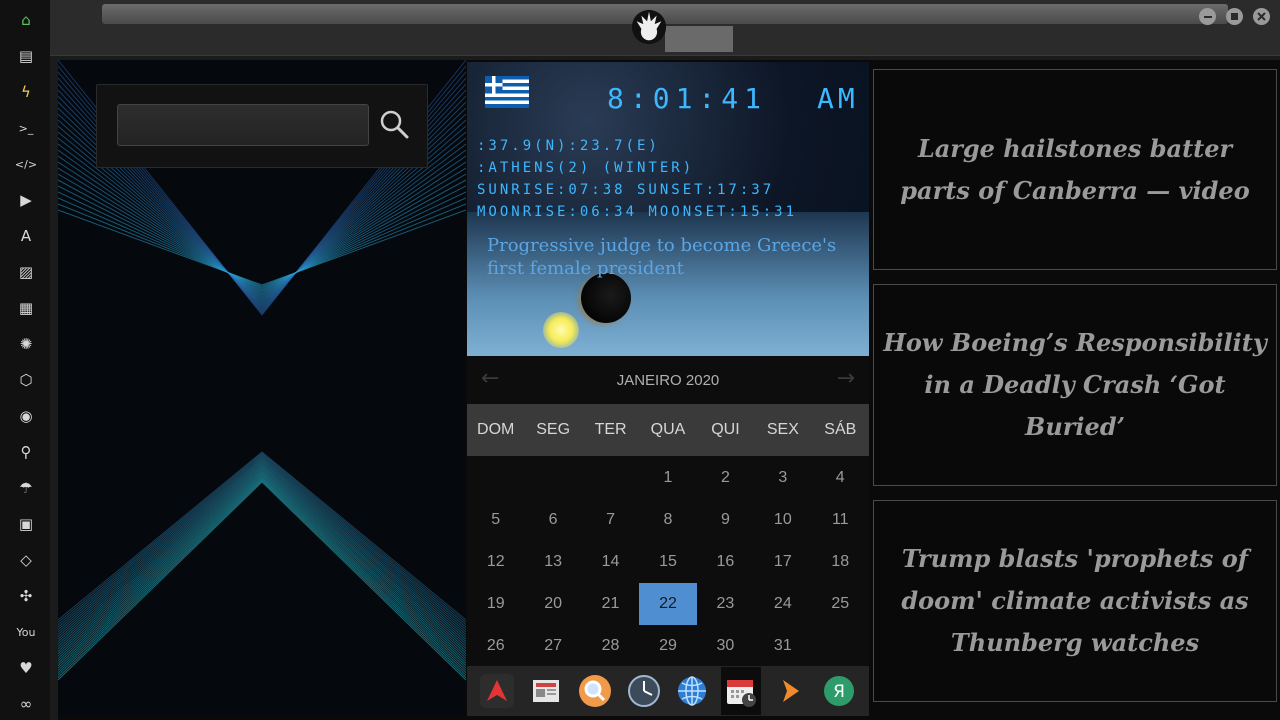  I want to click on galactic-empire-icon: ✺, so click(26, 344).